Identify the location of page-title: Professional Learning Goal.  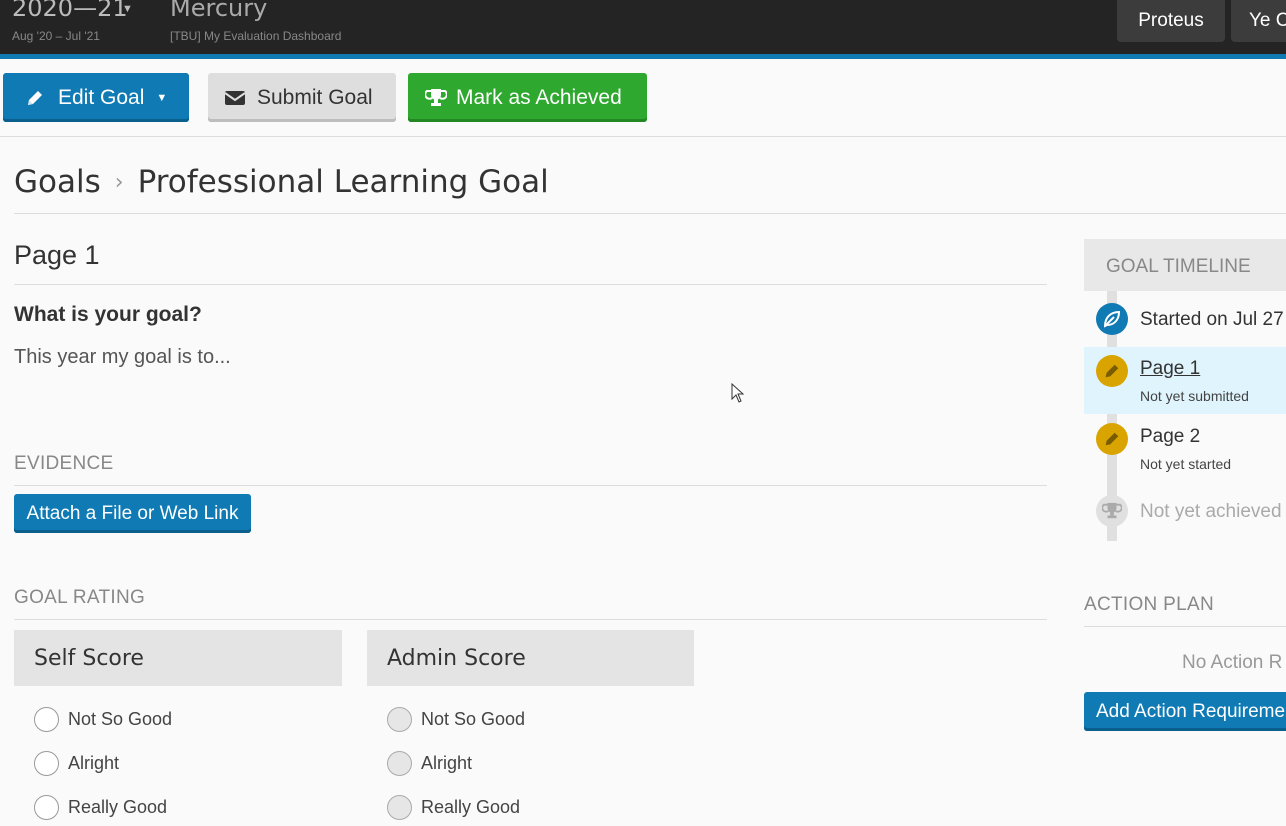
(343, 182).